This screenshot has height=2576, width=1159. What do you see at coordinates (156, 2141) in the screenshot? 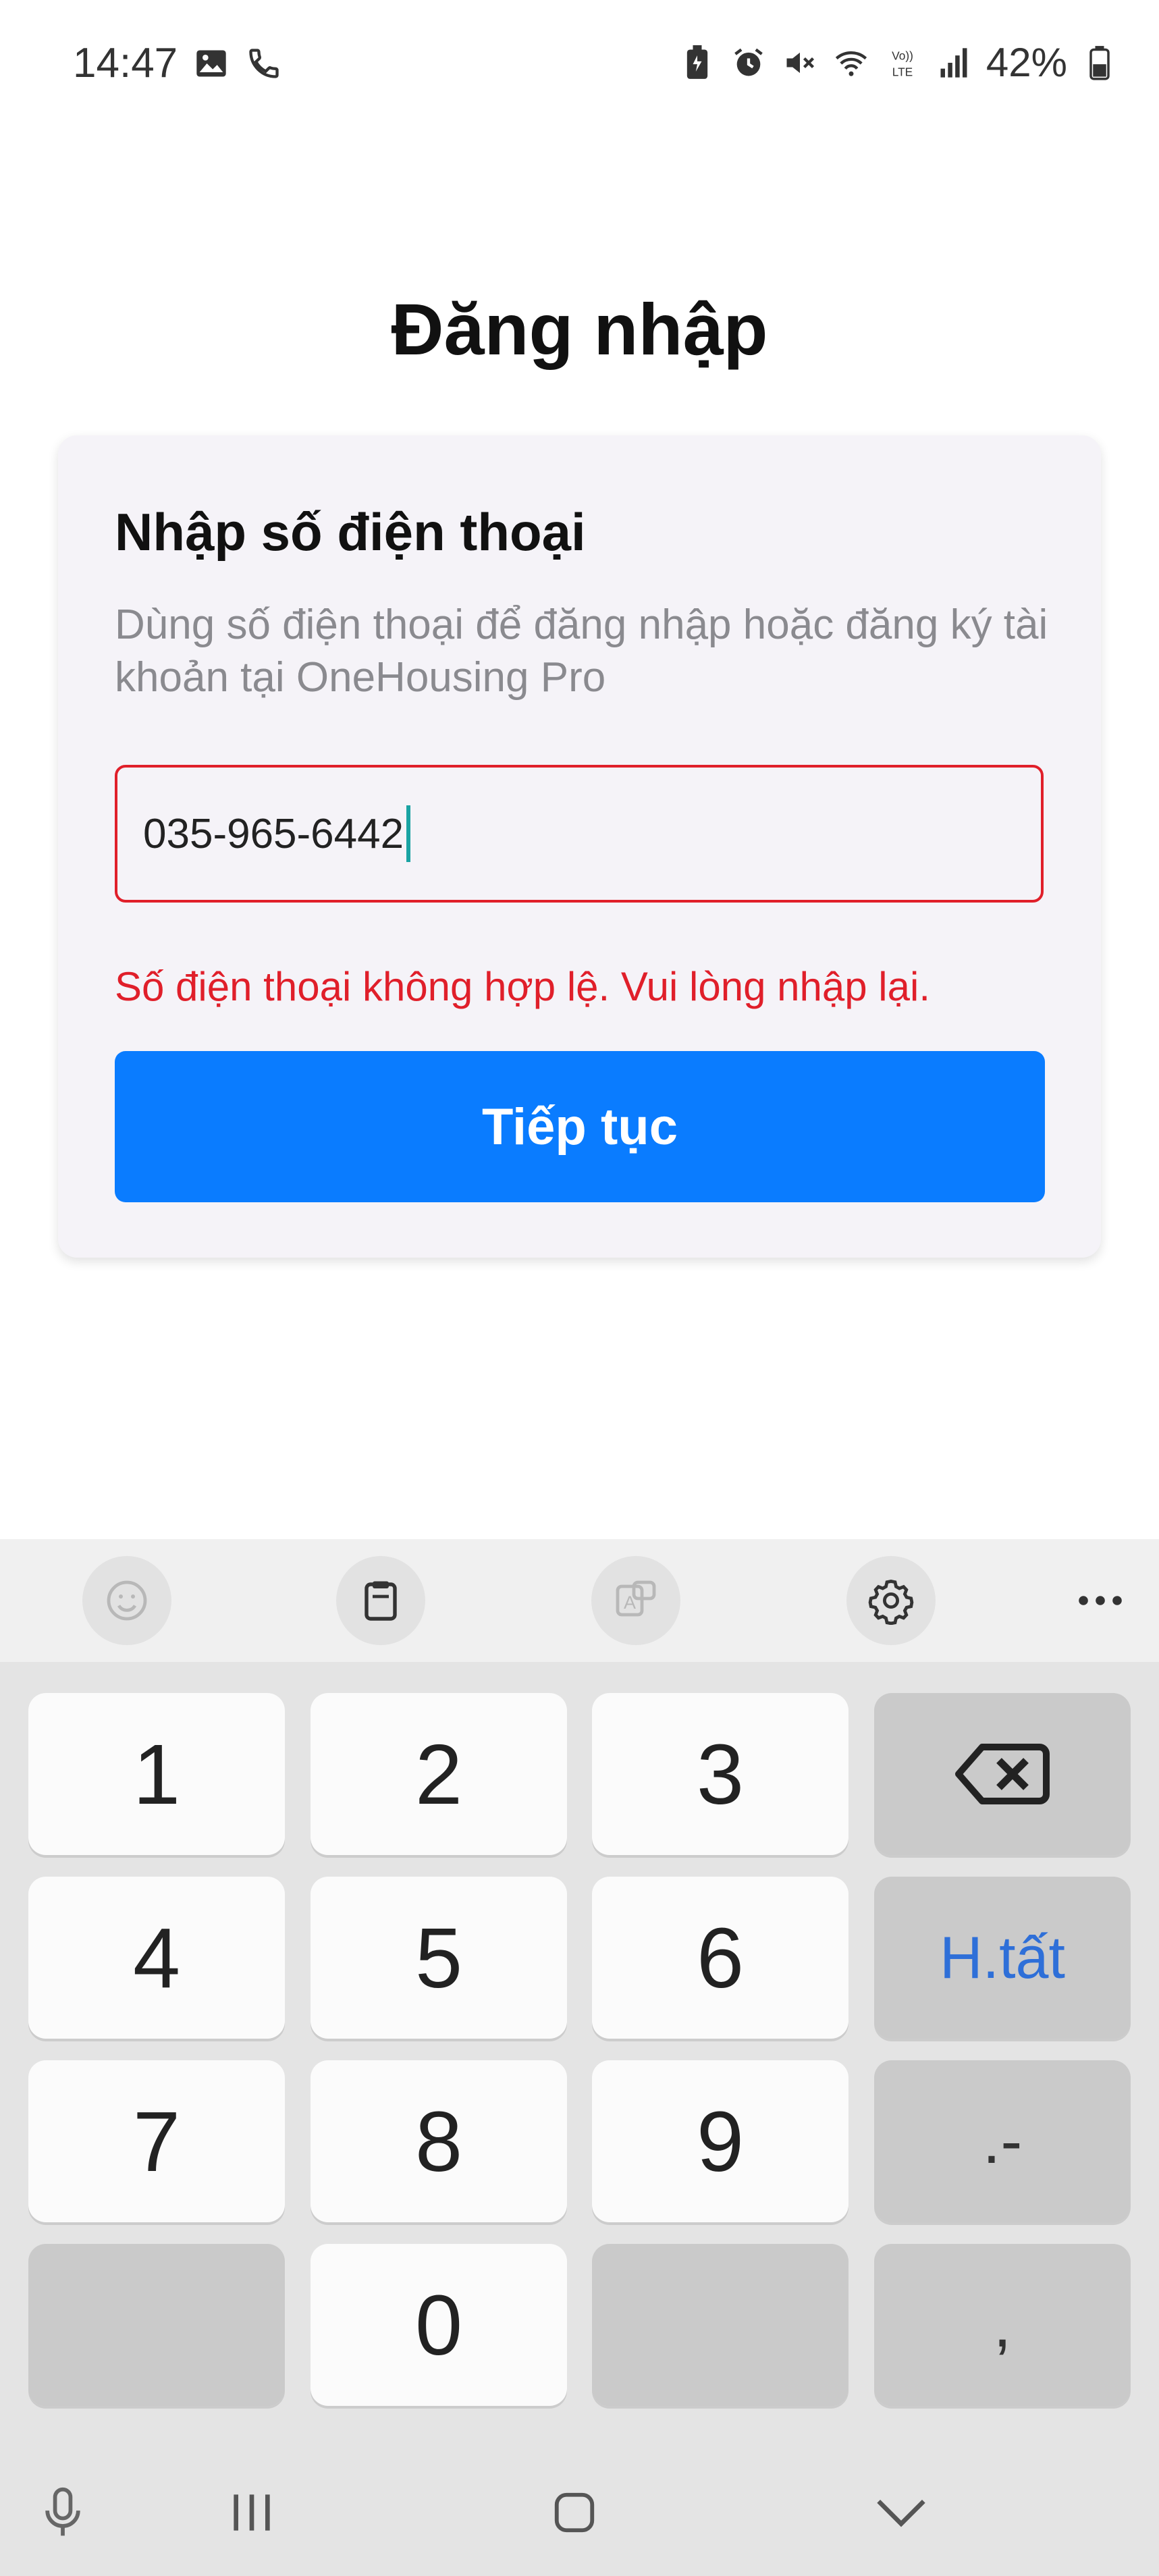
I see `key-7: 7` at bounding box center [156, 2141].